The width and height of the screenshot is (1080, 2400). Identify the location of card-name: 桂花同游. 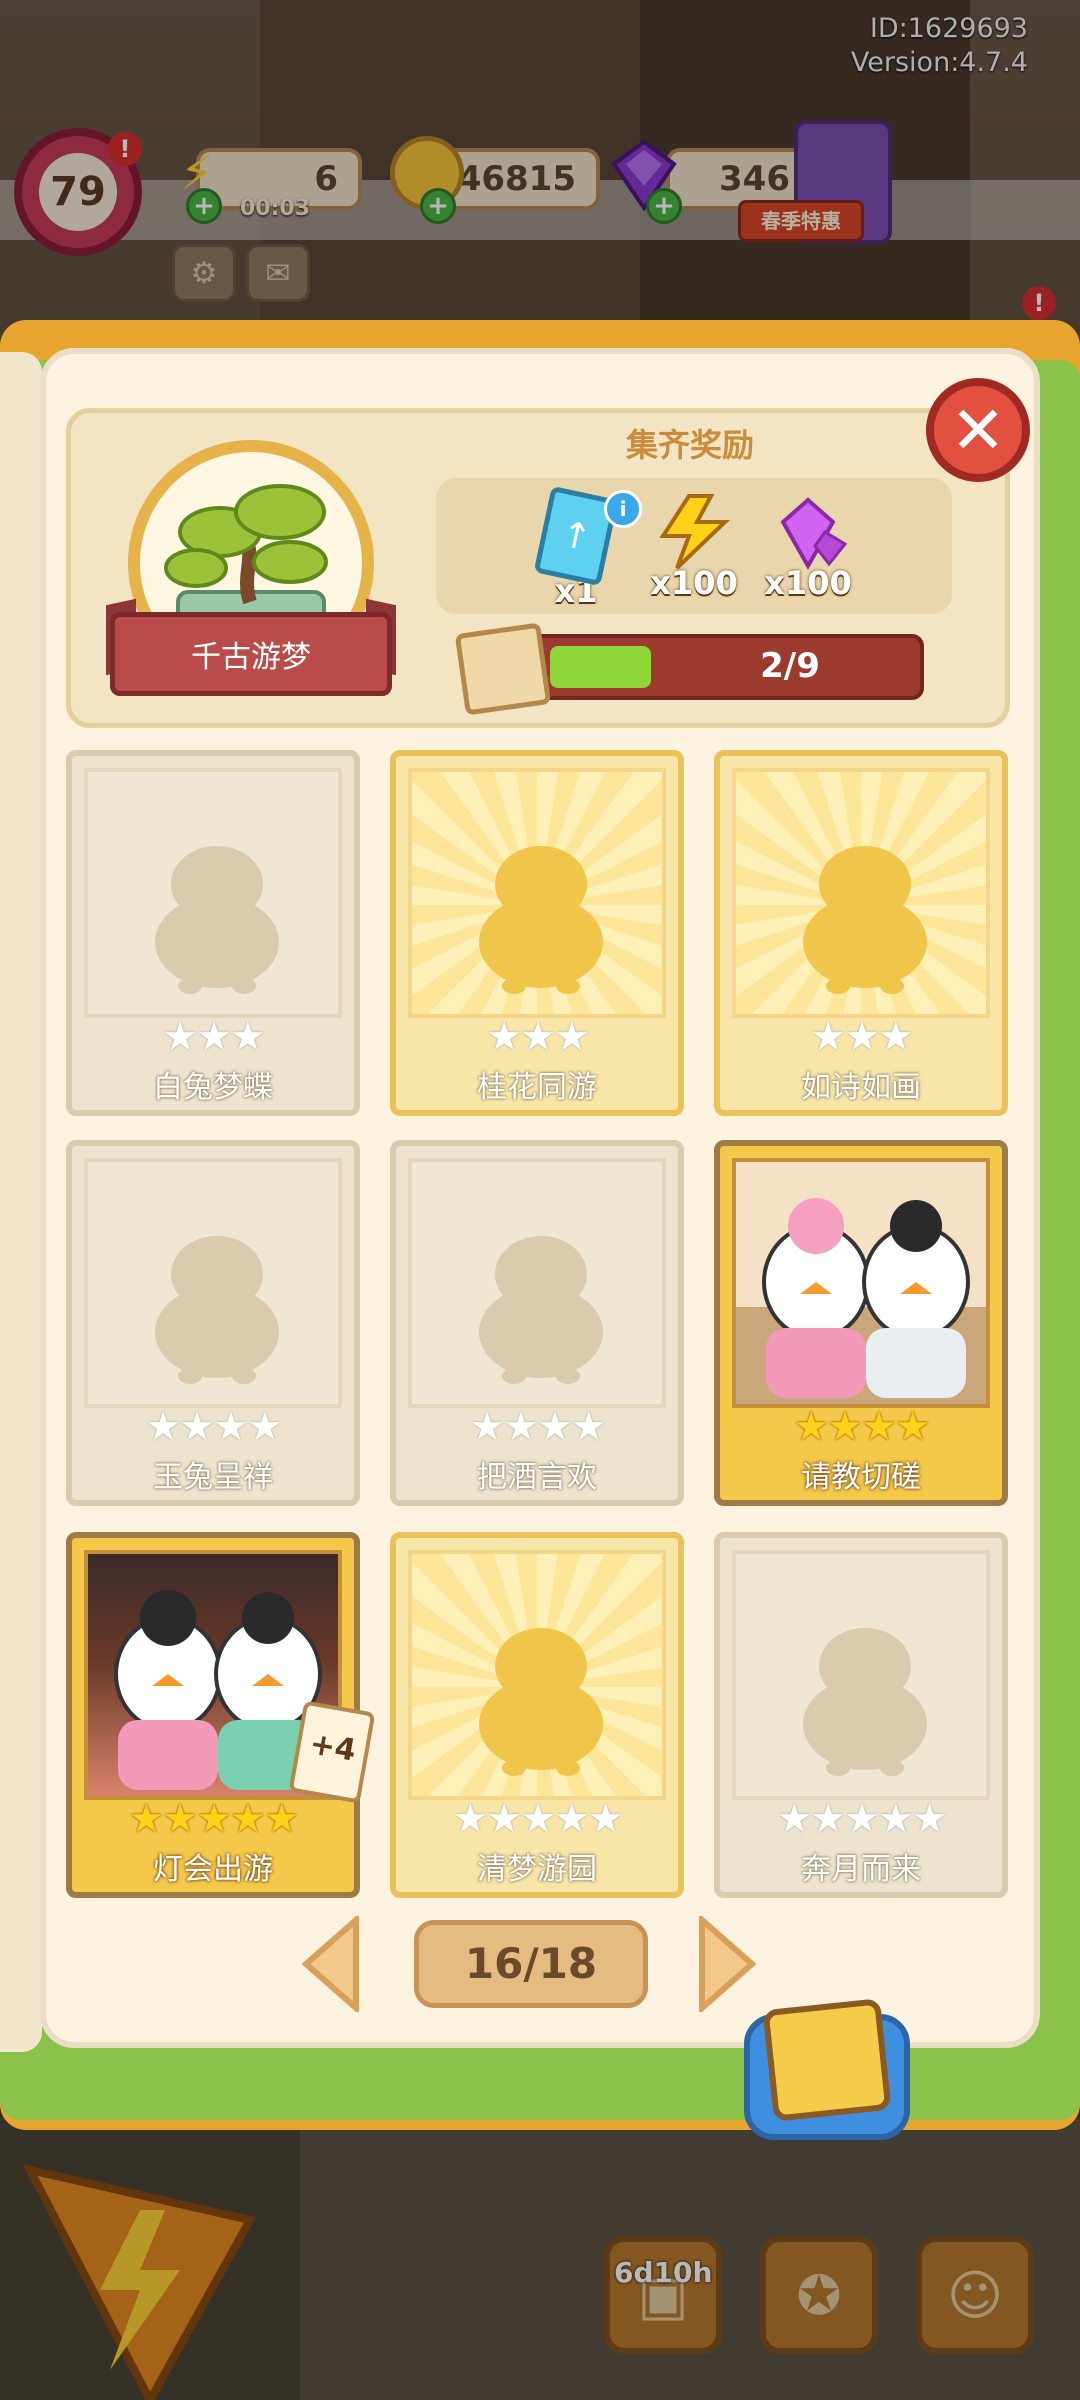
(537, 1087).